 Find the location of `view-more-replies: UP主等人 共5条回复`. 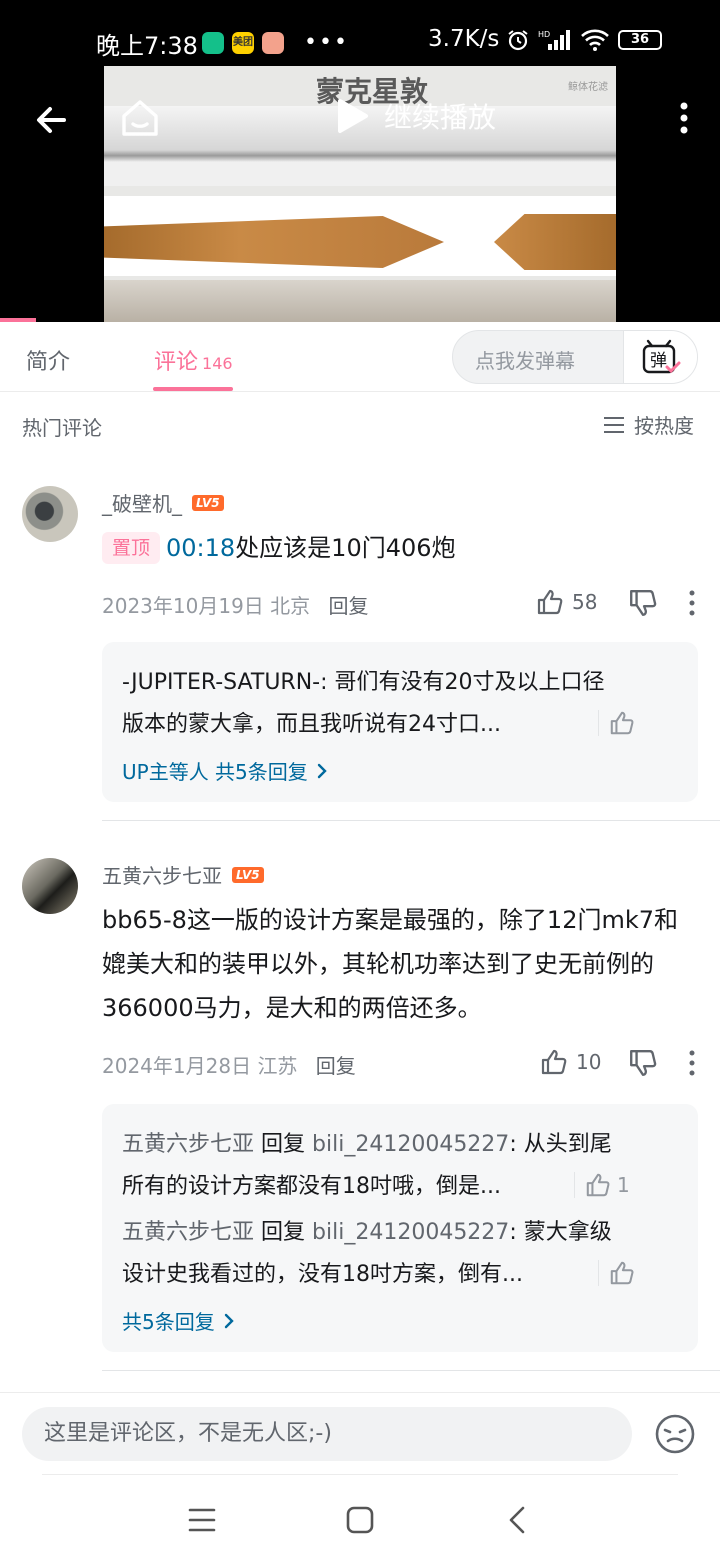

view-more-replies: UP主等人 共5条回复 is located at coordinates (225, 770).